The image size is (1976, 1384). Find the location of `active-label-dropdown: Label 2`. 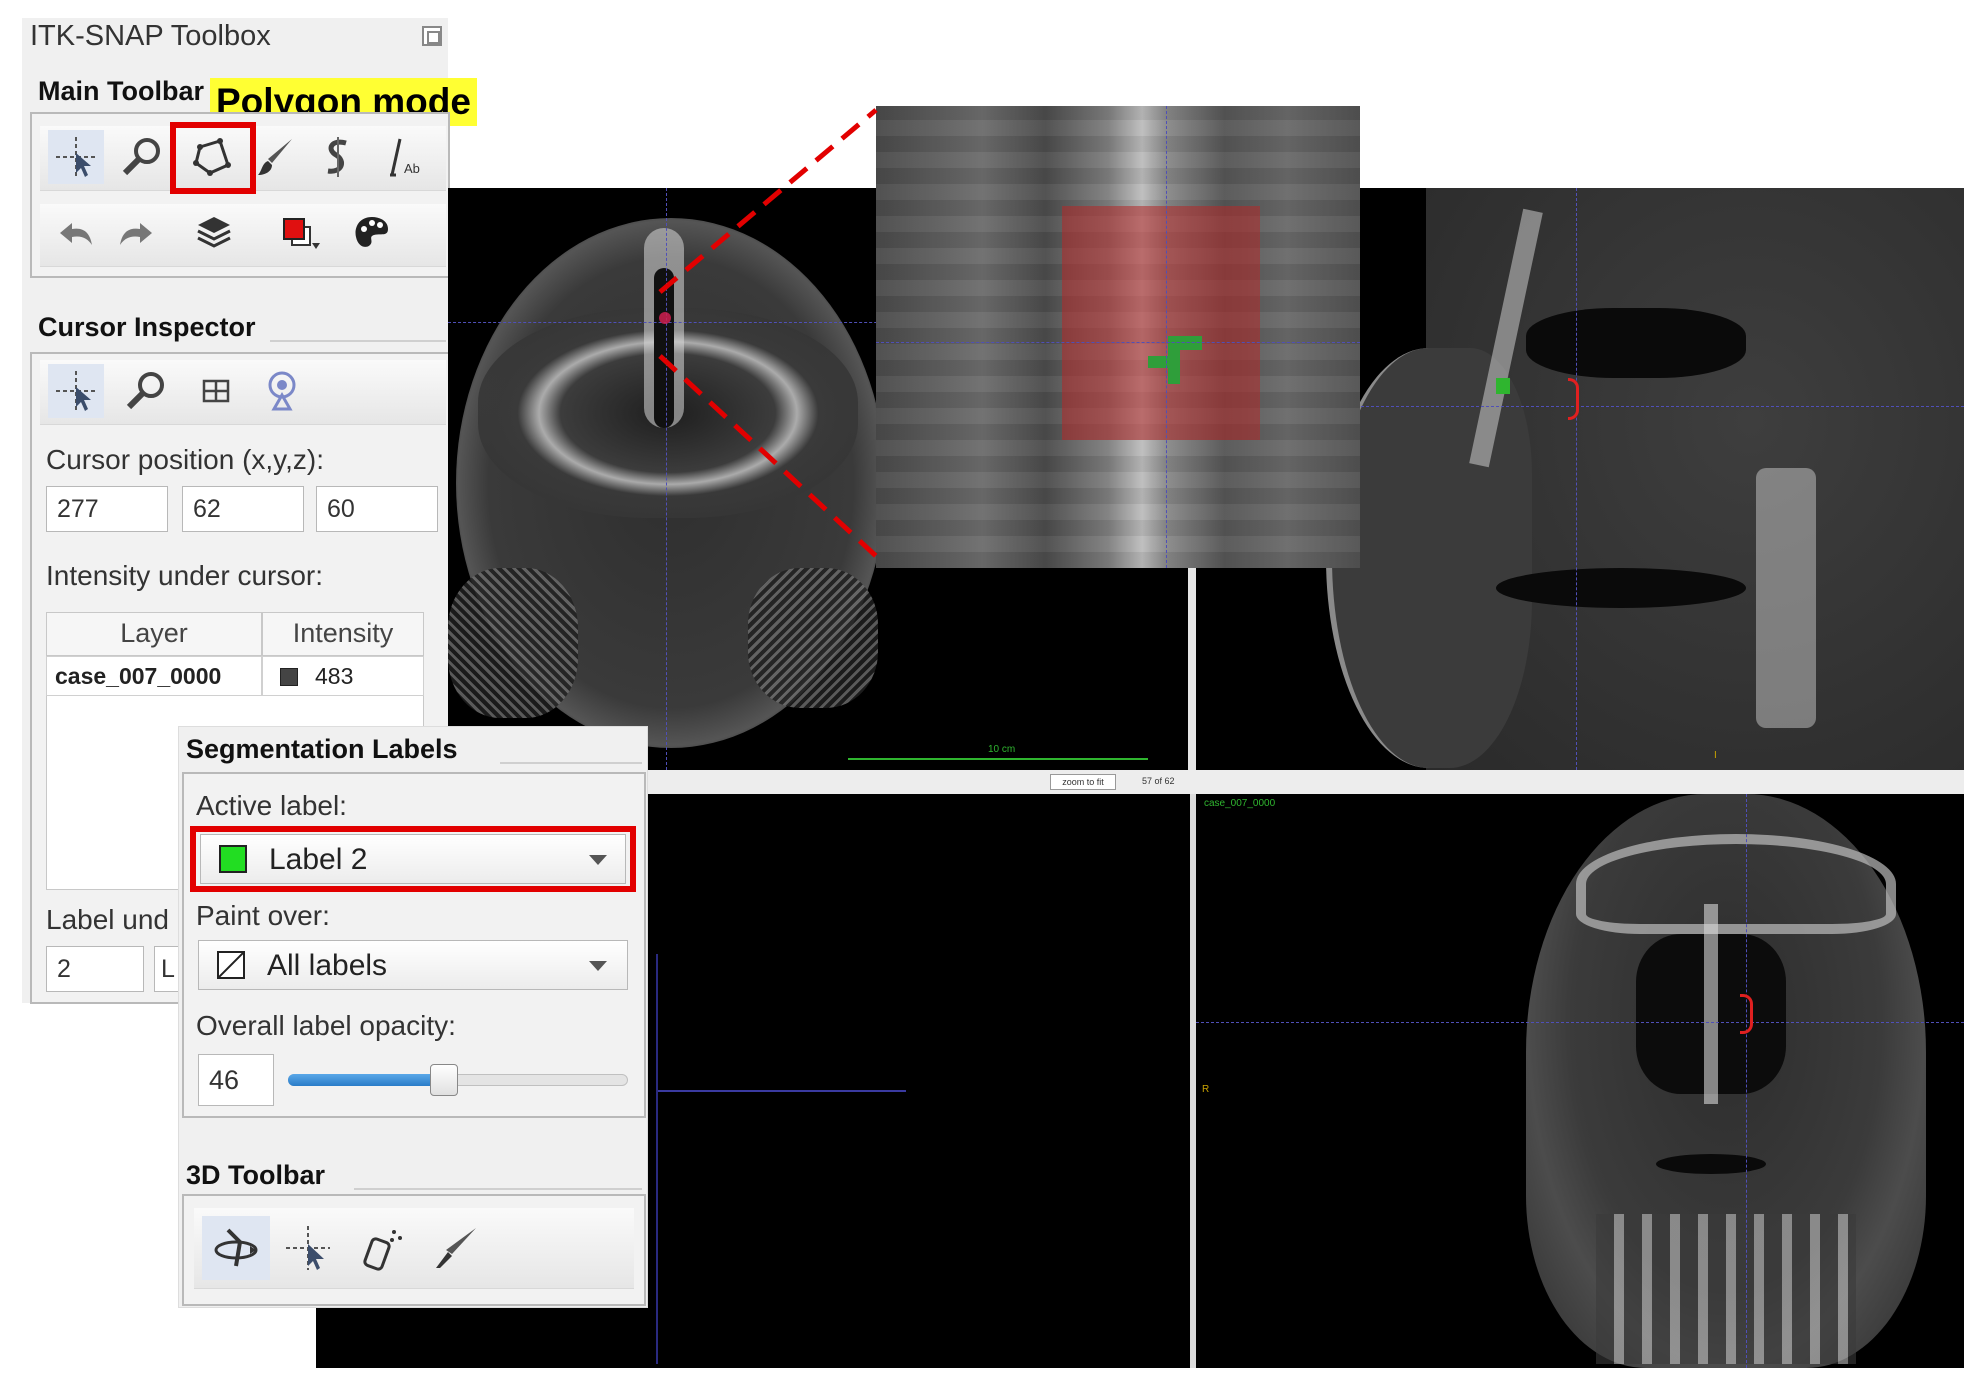

active-label-dropdown: Label 2 is located at coordinates (413, 859).